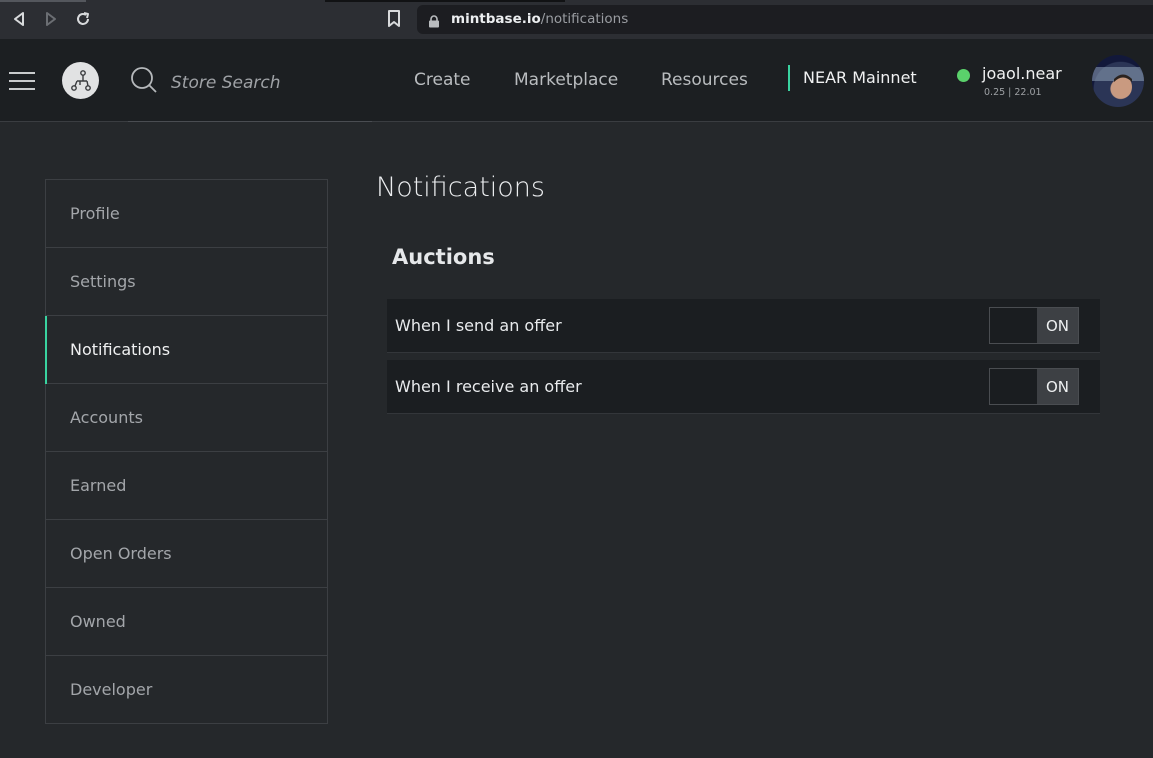 This screenshot has height=758, width=1153. What do you see at coordinates (860, 77) in the screenshot?
I see `network-selector: NEAR Mainnet` at bounding box center [860, 77].